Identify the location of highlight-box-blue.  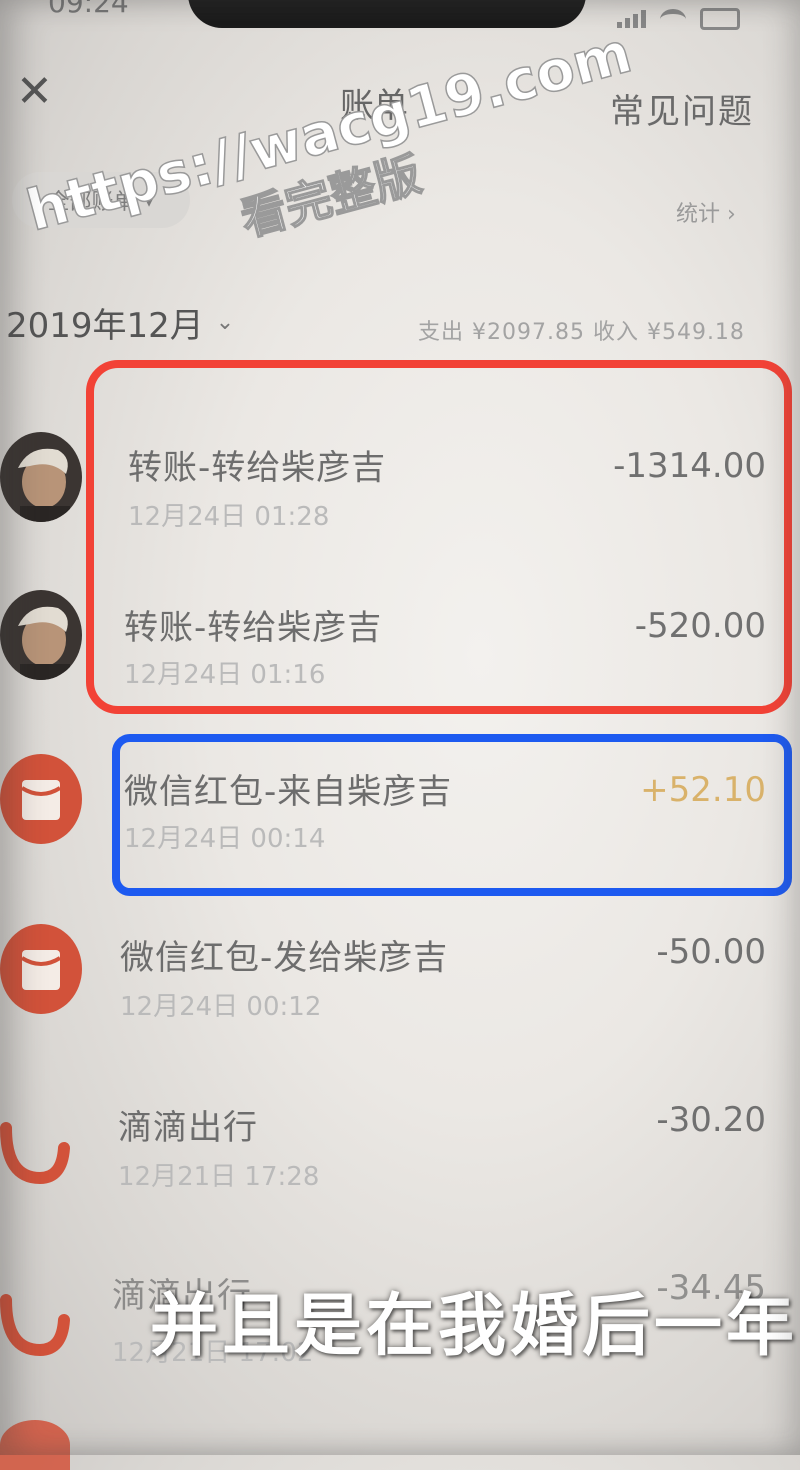
(452, 815).